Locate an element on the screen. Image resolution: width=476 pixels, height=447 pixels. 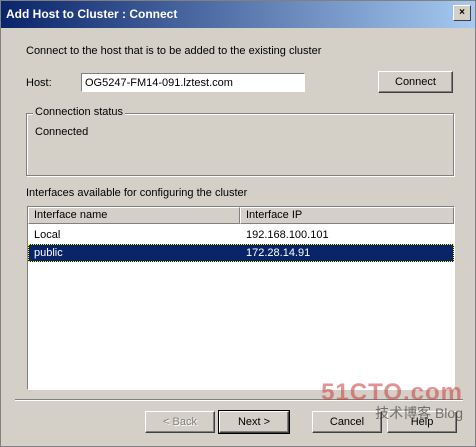
help-button: Help is located at coordinates (422, 422).